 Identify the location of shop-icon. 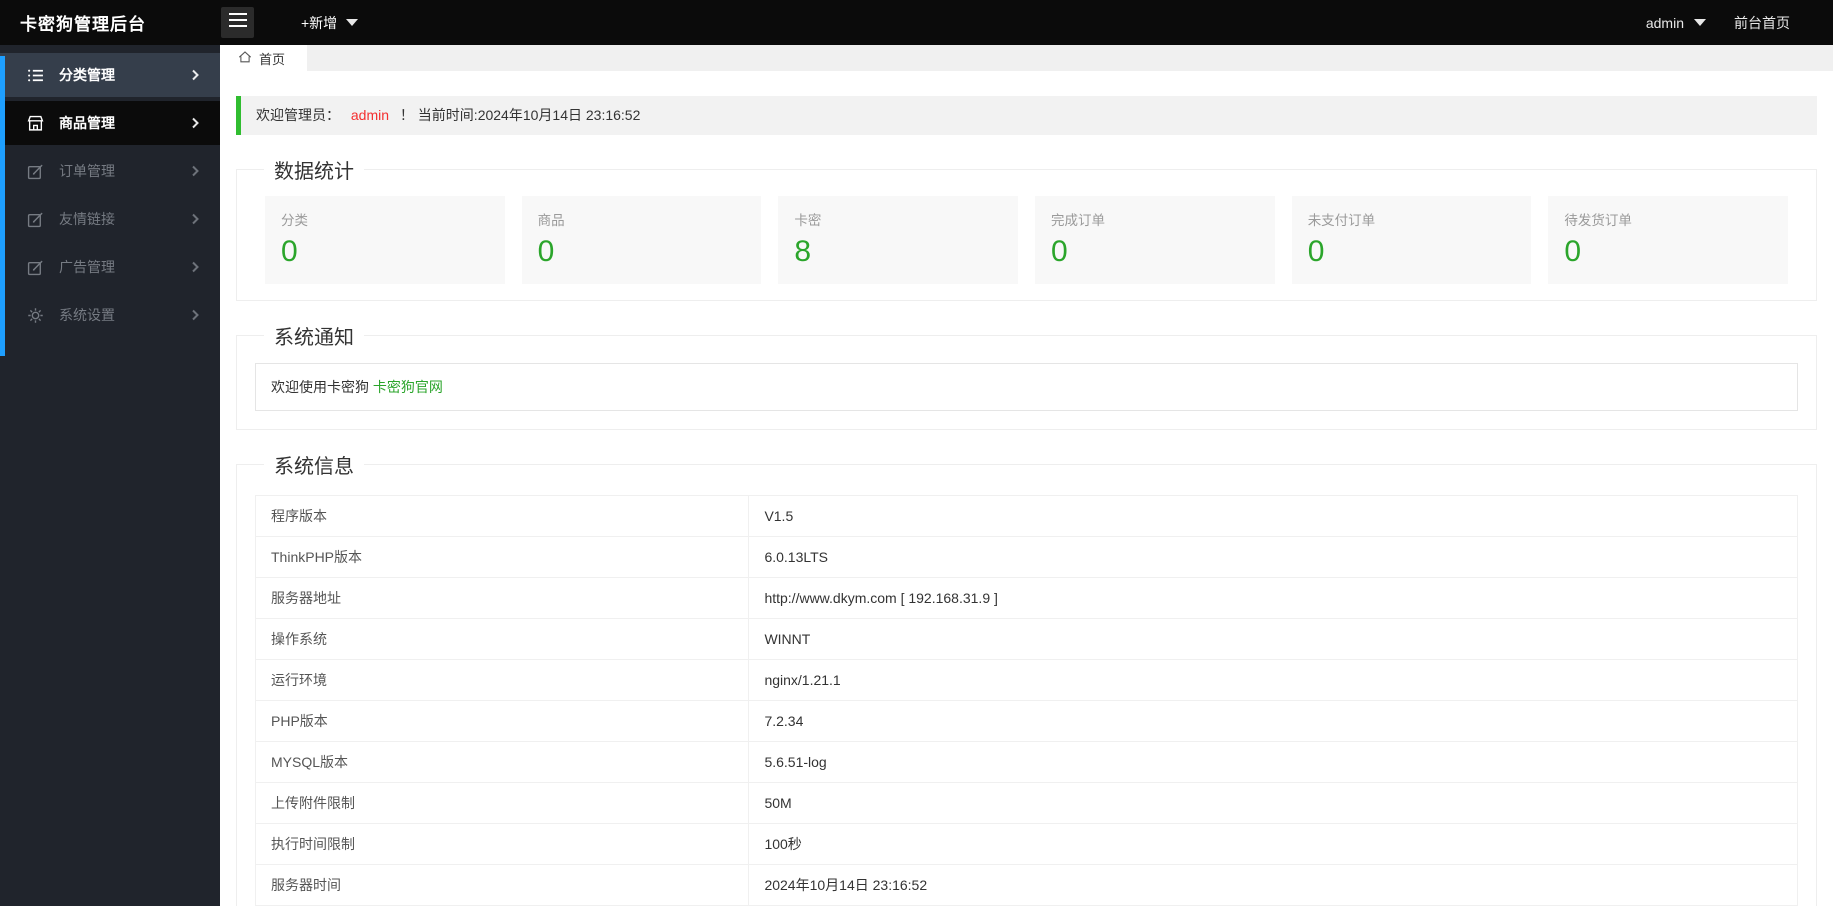
(35, 123).